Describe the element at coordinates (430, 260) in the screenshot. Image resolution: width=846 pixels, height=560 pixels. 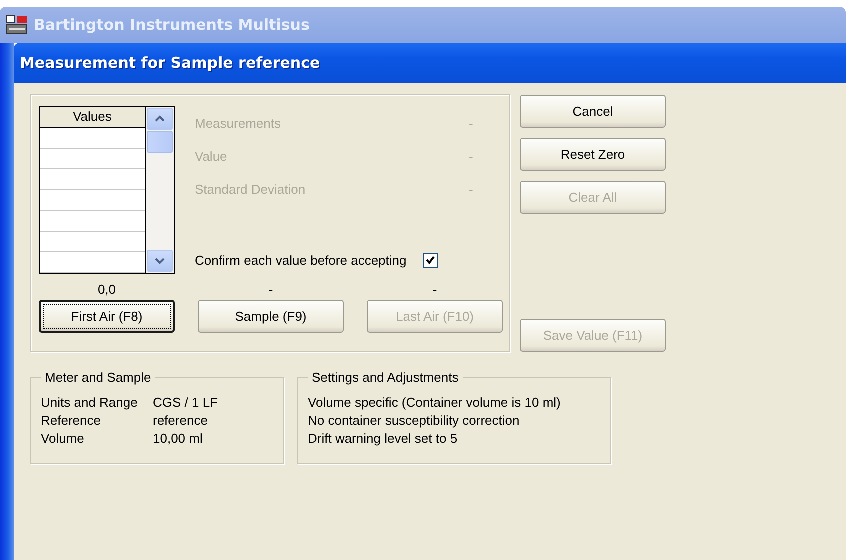
I see `confirm-checkbox` at that location.